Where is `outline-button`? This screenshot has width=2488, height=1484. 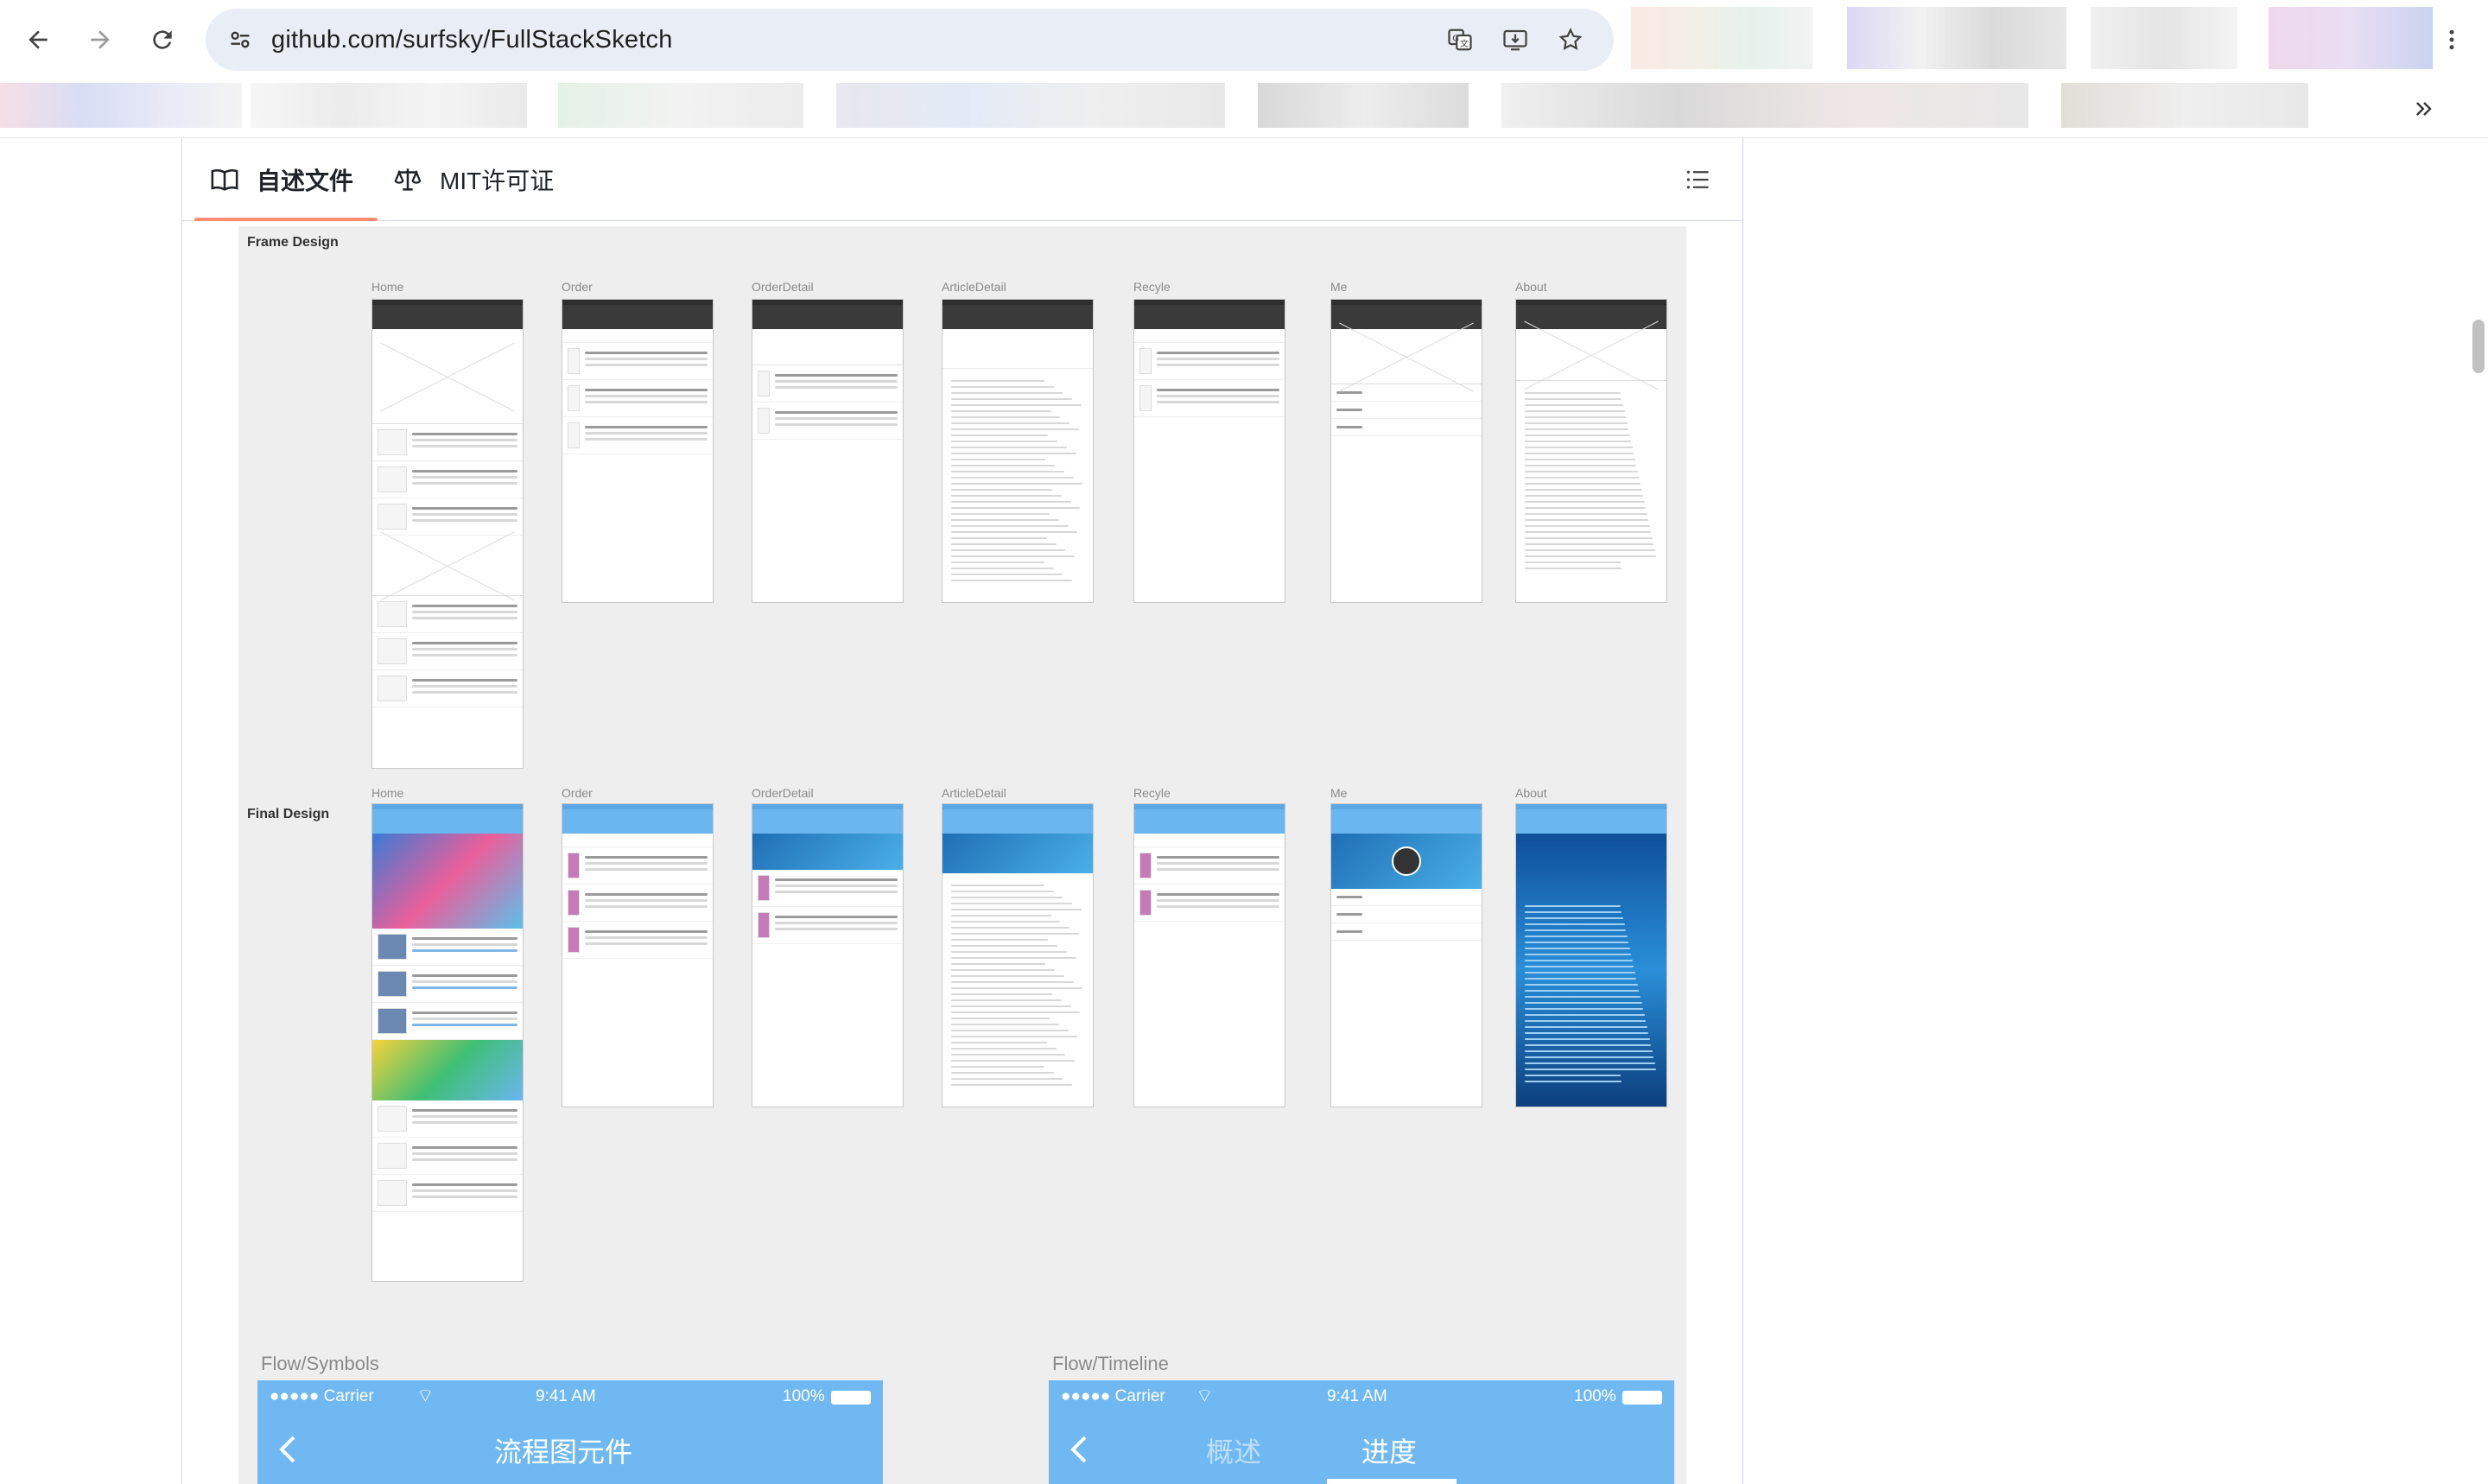
outline-button is located at coordinates (1698, 180).